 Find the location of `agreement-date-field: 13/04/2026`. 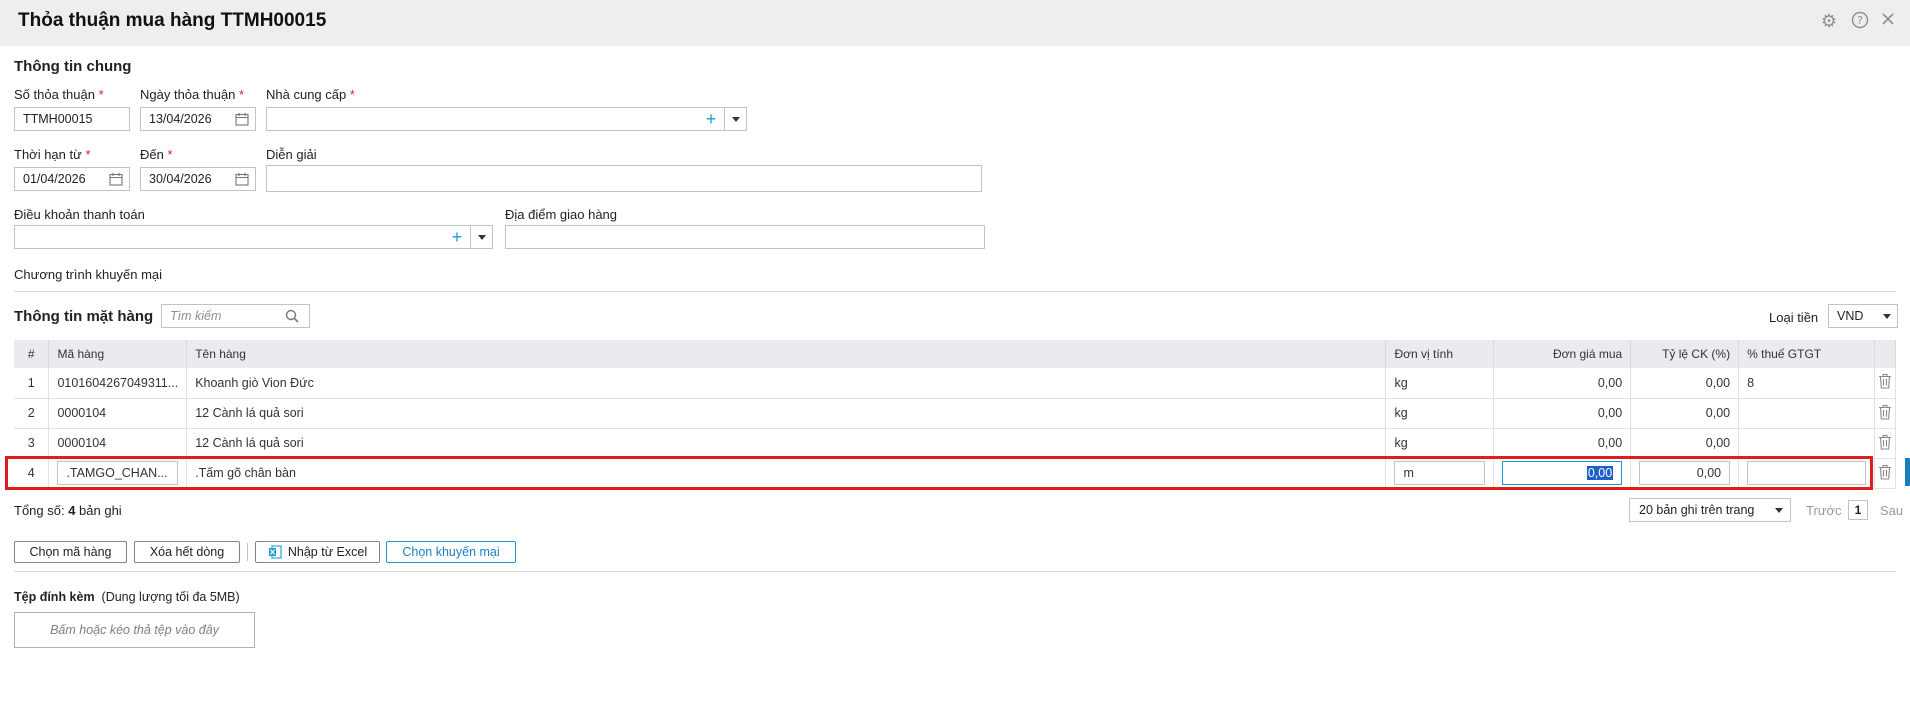

agreement-date-field: 13/04/2026 is located at coordinates (198, 119).